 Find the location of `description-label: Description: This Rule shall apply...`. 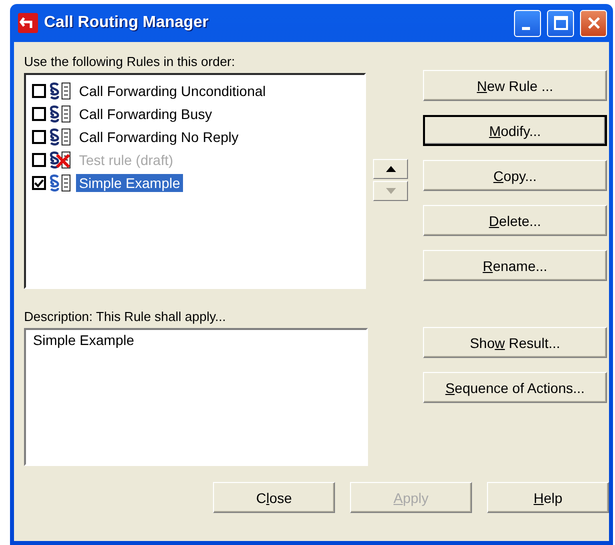

description-label: Description: This Rule shall apply... is located at coordinates (125, 317).